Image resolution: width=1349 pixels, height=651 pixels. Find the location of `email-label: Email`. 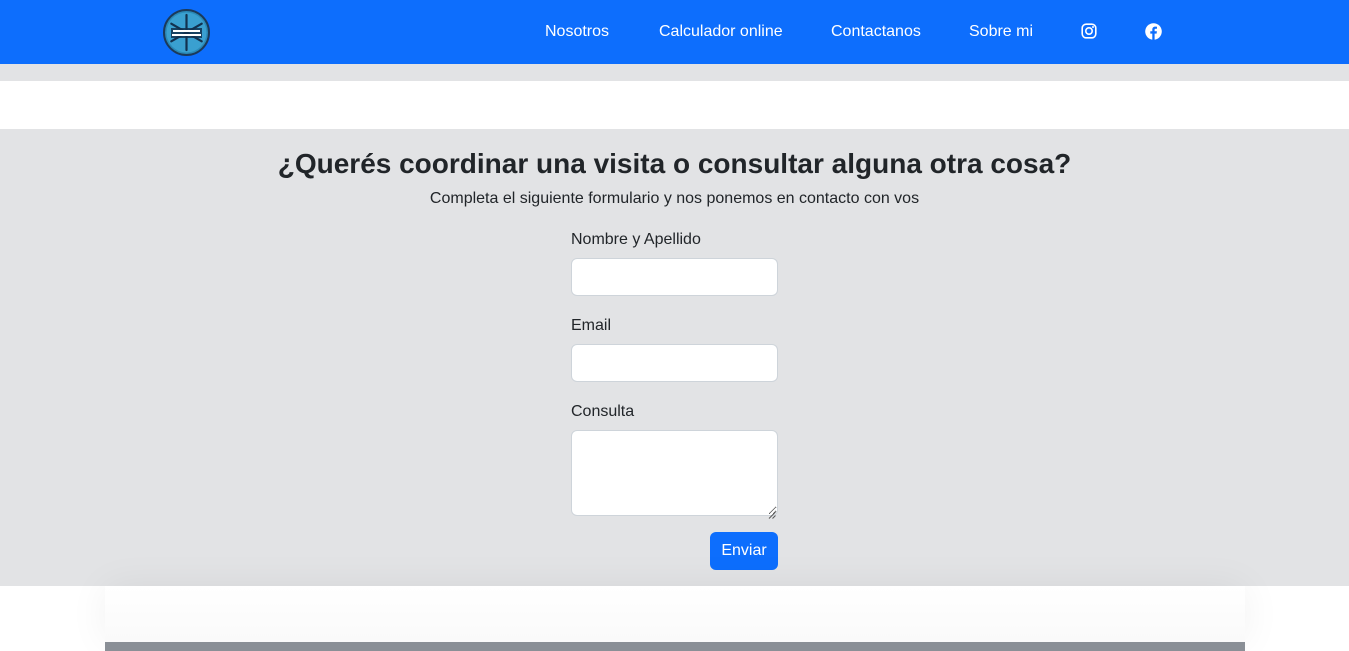

email-label: Email is located at coordinates (591, 325).